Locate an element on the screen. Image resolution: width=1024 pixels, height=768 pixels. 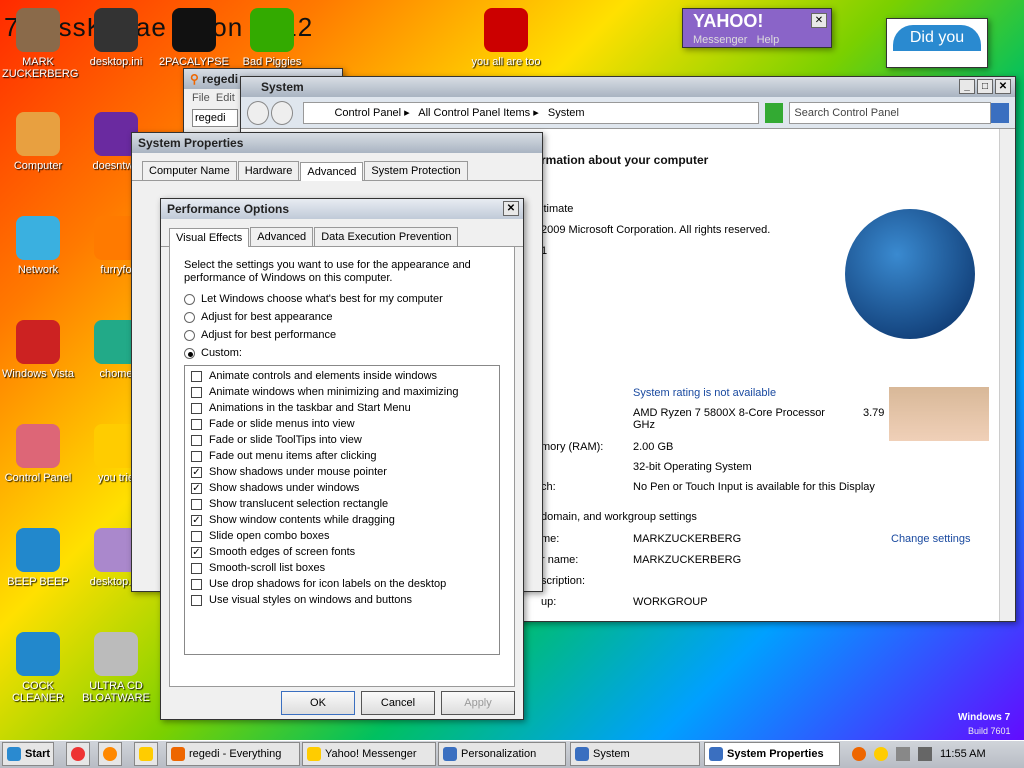
minimize-icon: _ is located at coordinates (967, 86).